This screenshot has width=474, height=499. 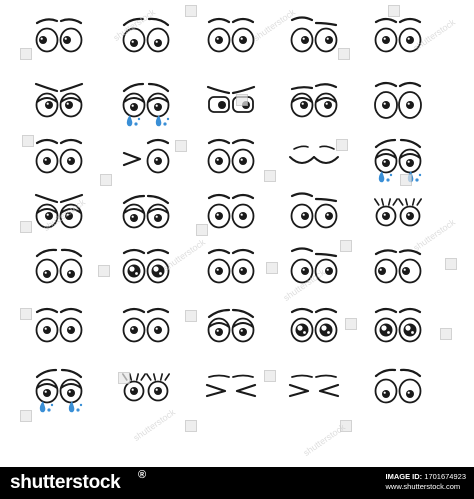 I want to click on watermark-text: shutterstock, so click(x=324, y=440).